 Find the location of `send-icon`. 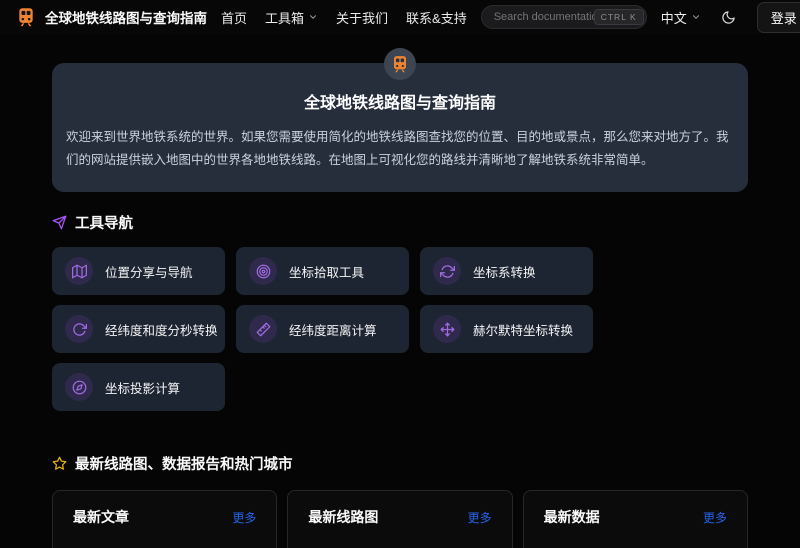

send-icon is located at coordinates (59, 222).